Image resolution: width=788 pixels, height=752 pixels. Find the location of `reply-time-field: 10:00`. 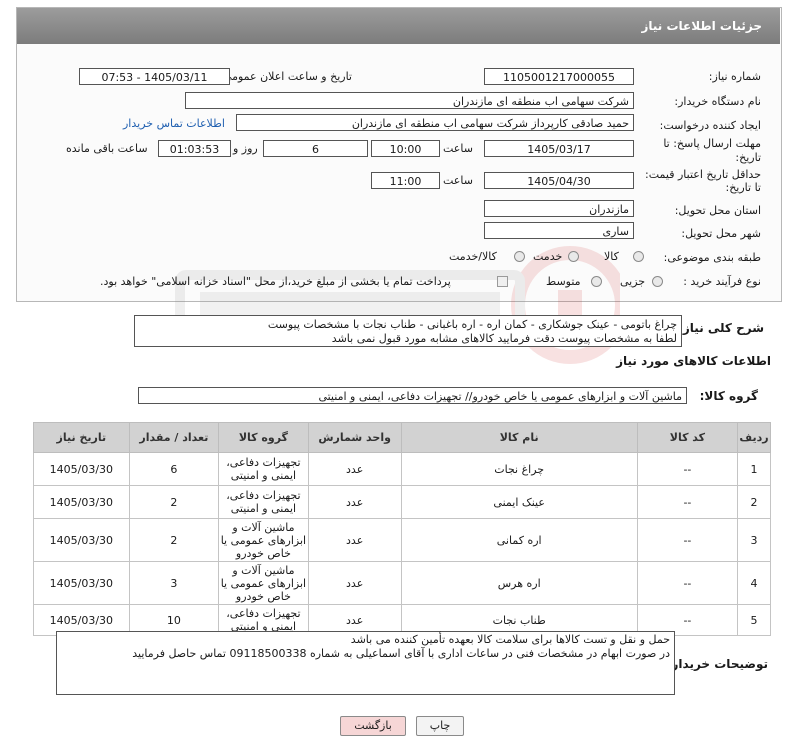

reply-time-field: 10:00 is located at coordinates (405, 148).